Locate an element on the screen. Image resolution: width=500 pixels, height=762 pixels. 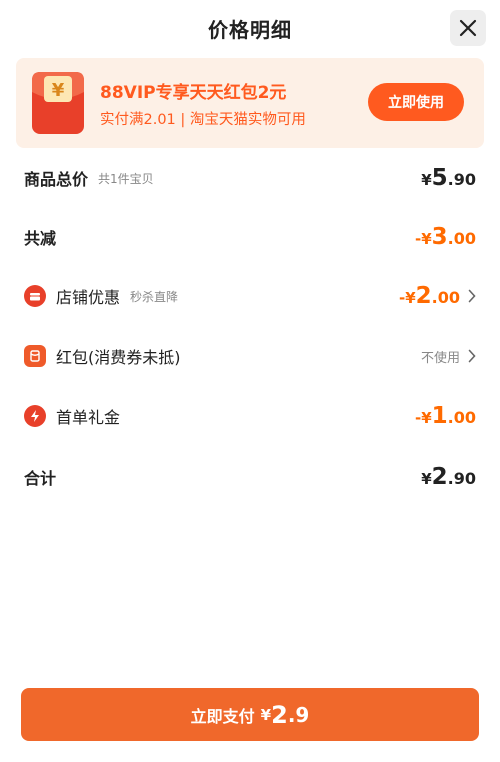
close-icon is located at coordinates (468, 28).